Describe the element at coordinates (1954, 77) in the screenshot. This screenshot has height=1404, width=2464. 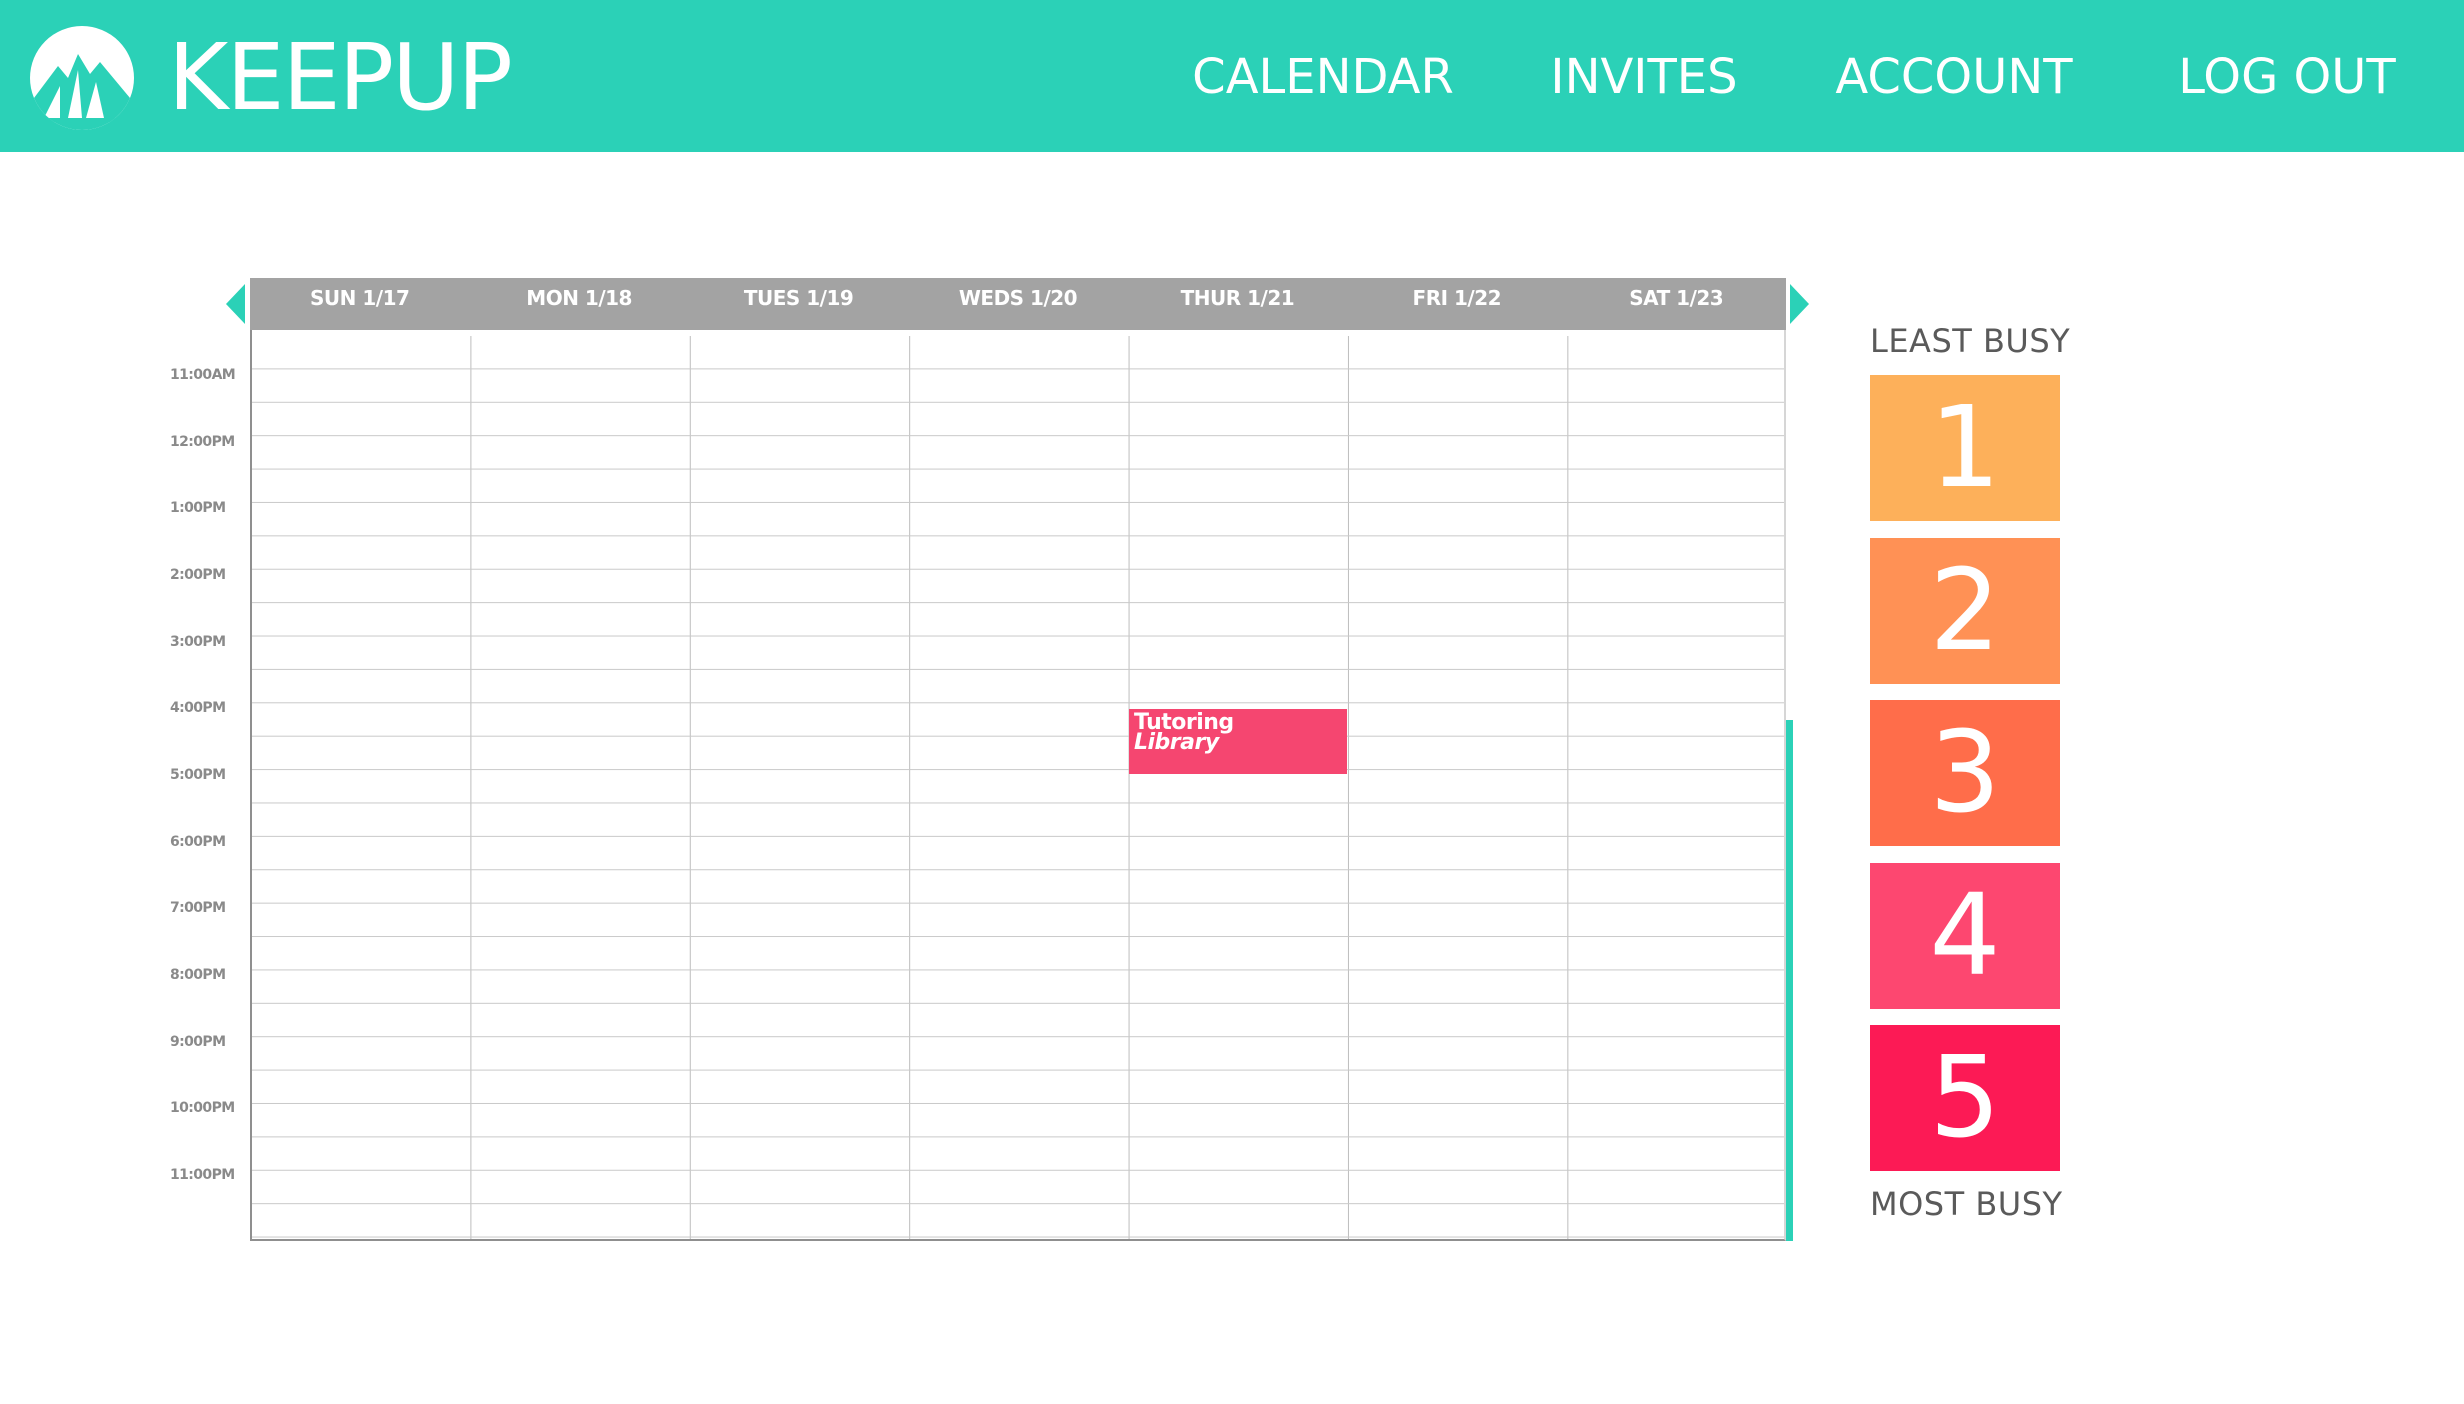
I see `nav-account: ACCOUNT` at that location.